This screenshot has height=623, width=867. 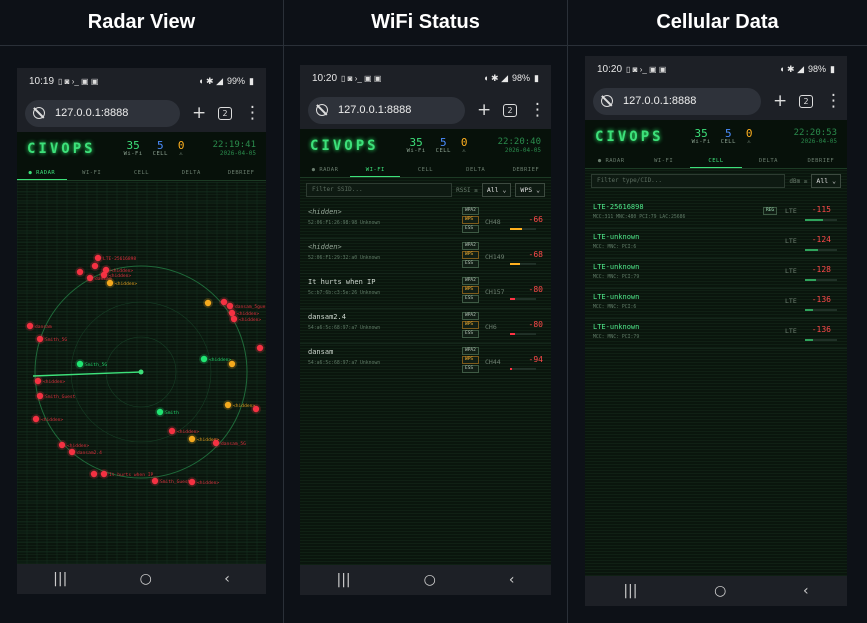 What do you see at coordinates (615, 247) in the screenshot?
I see `cell-detail: MCC: MNC: PCI:6` at bounding box center [615, 247].